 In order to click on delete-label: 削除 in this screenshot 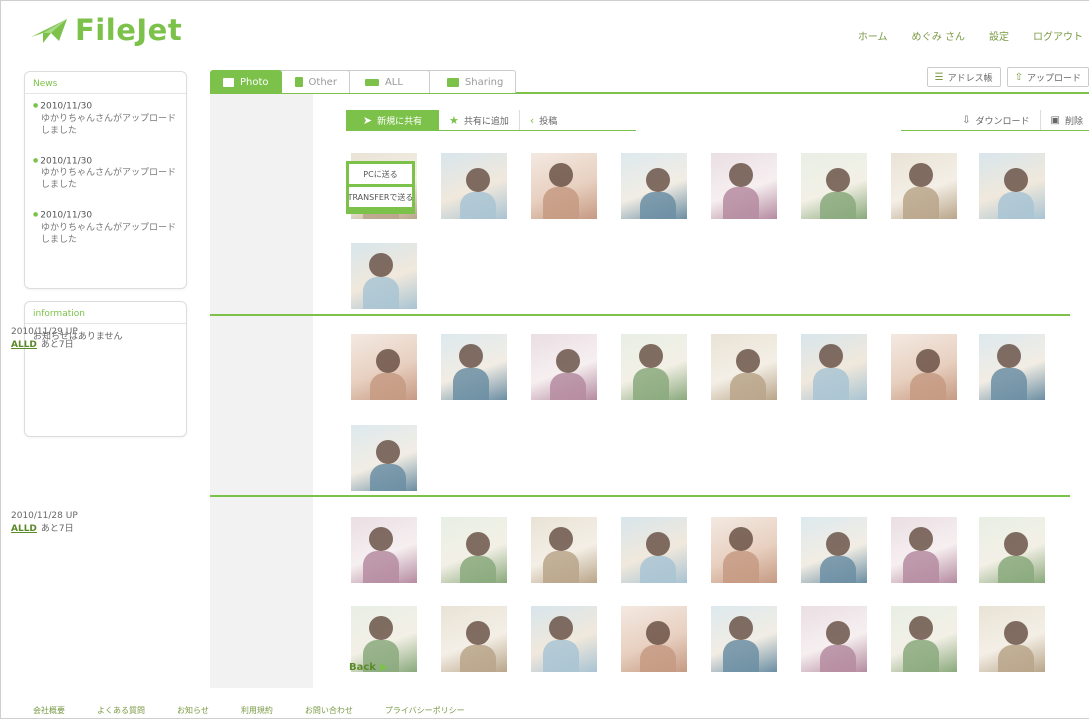, I will do `click(1073, 121)`.